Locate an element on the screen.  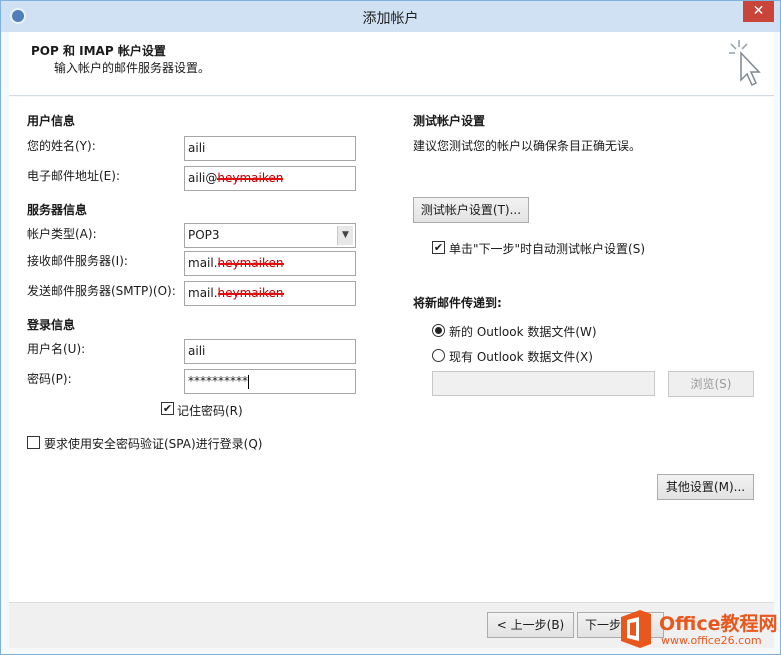
name-value: aili is located at coordinates (197, 148).